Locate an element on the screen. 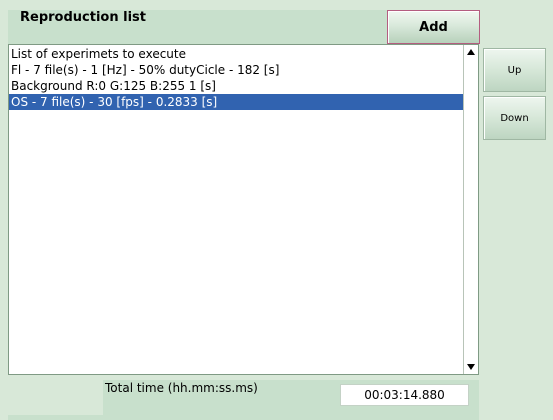  total-time-label: Total time (hh.mm:ss.ms) is located at coordinates (181, 388).